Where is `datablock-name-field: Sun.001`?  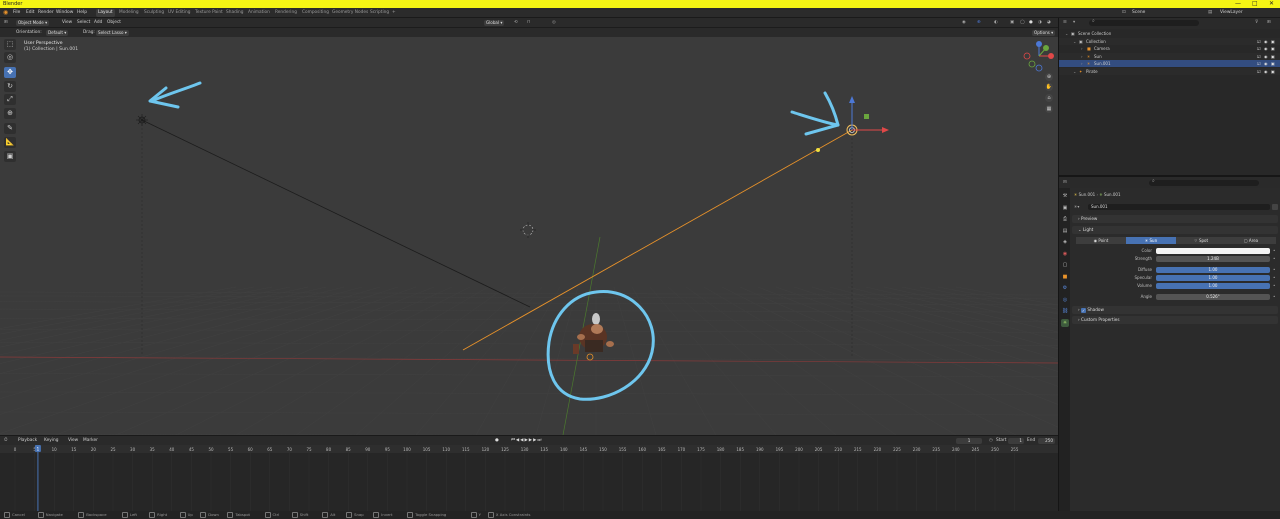
datablock-name-field: Sun.001 is located at coordinates (1179, 206).